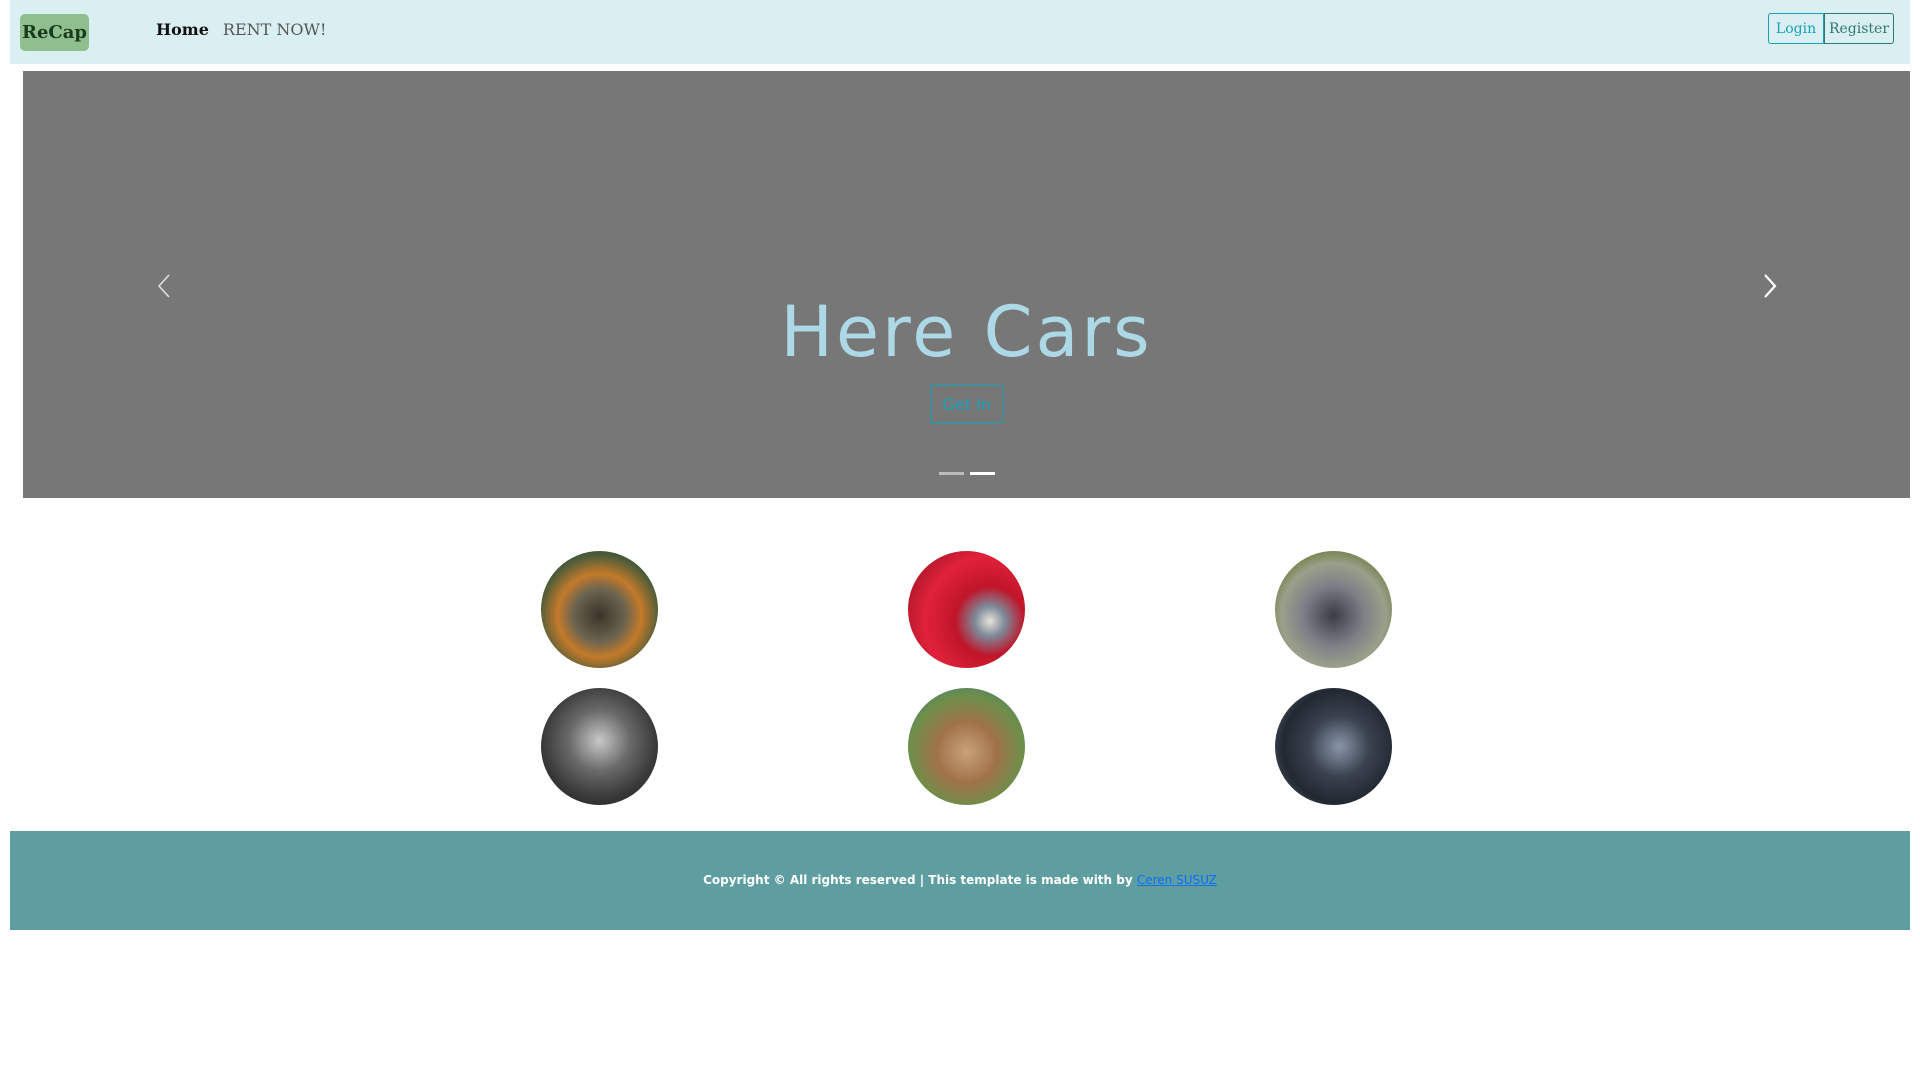 This screenshot has height=1080, width=1920. Describe the element at coordinates (966, 404) in the screenshot. I see `get-in-button: Get In` at that location.